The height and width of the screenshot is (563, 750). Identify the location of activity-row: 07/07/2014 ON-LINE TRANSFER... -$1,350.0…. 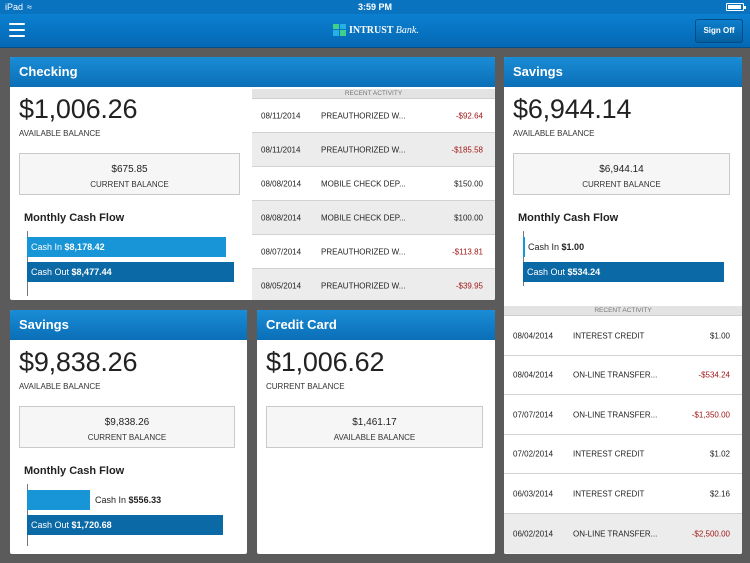
(623, 415).